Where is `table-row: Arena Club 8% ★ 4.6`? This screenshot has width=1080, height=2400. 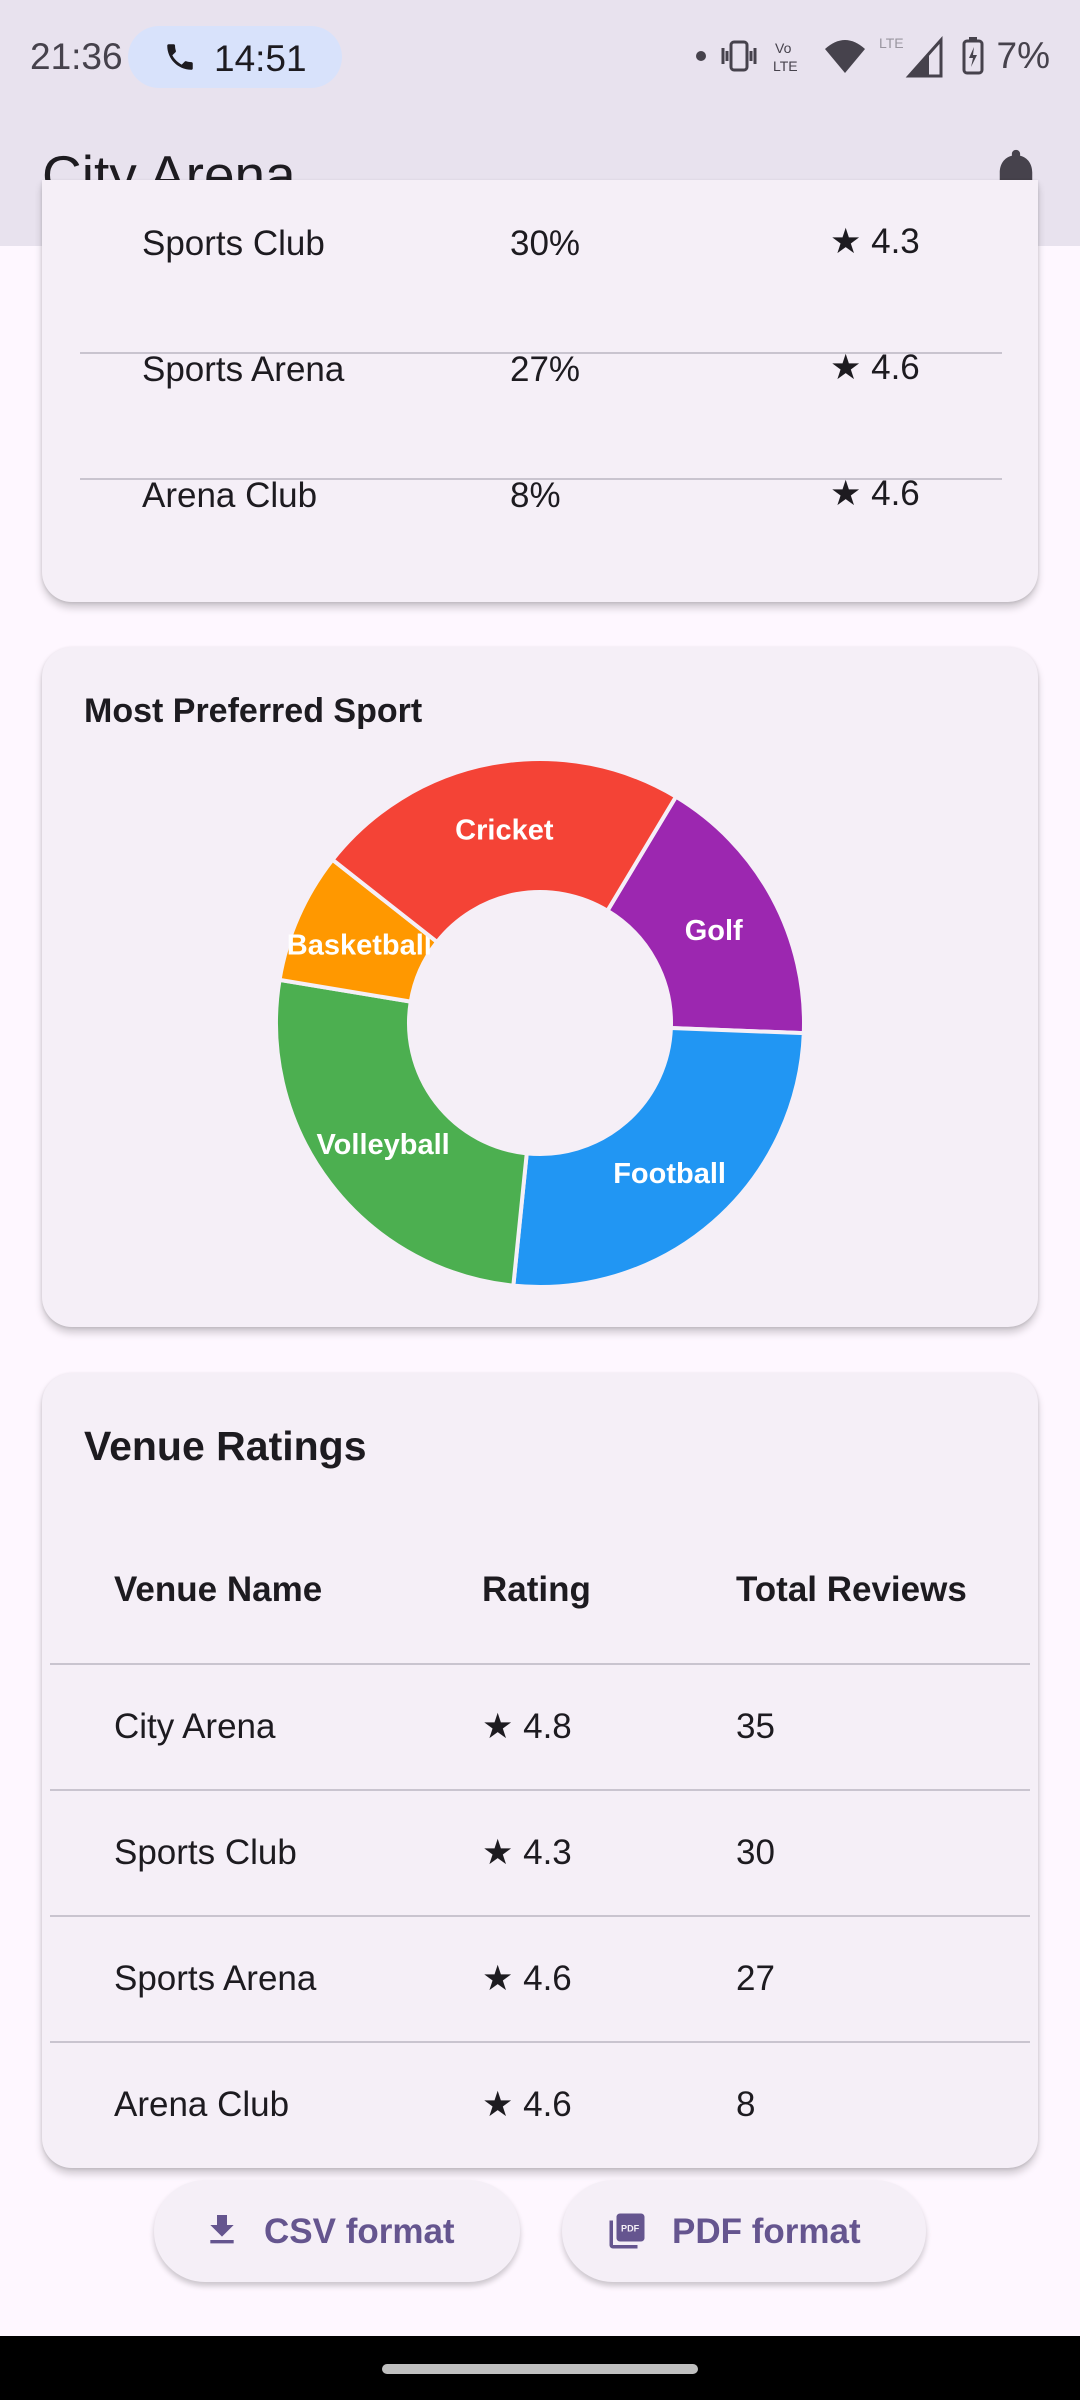
table-row: Arena Club 8% ★ 4.6 is located at coordinates (541, 495).